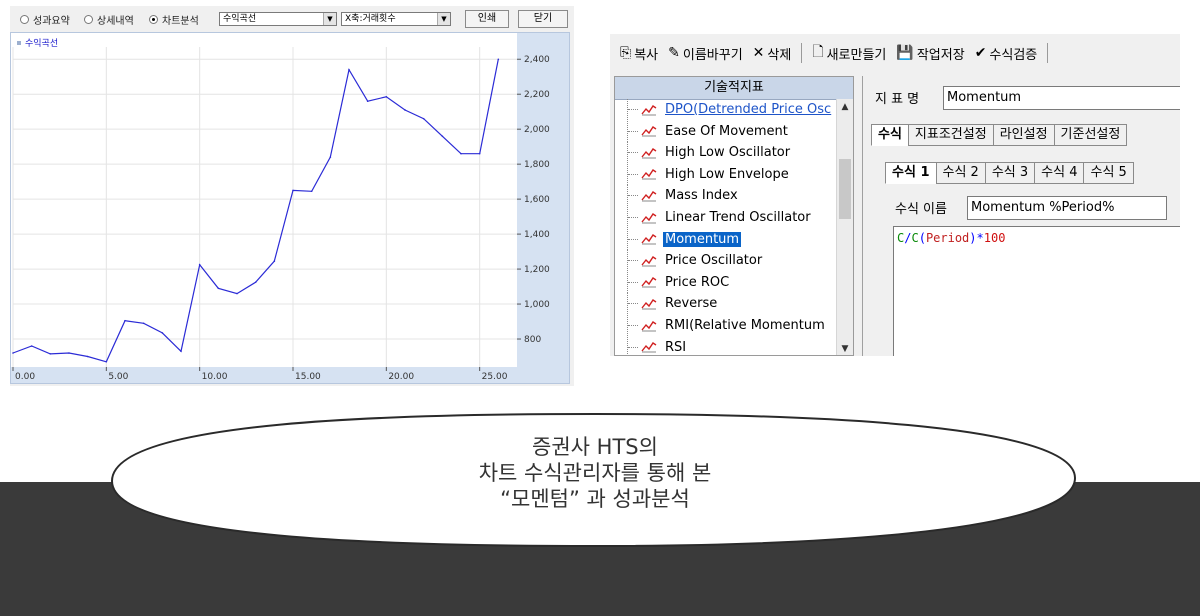 The width and height of the screenshot is (1200, 616). I want to click on caption-line-2: 차트 수식관리자를 통해 본, so click(595, 473).